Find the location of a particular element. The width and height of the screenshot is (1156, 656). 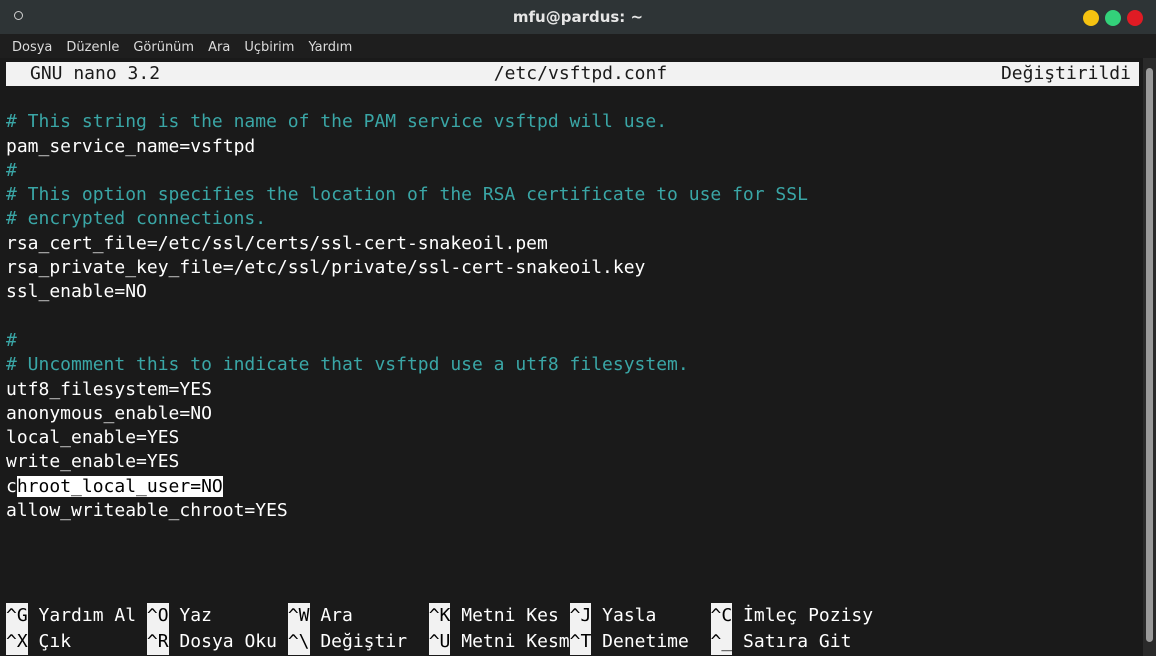

shortcut-key: ^X is located at coordinates (17, 642).